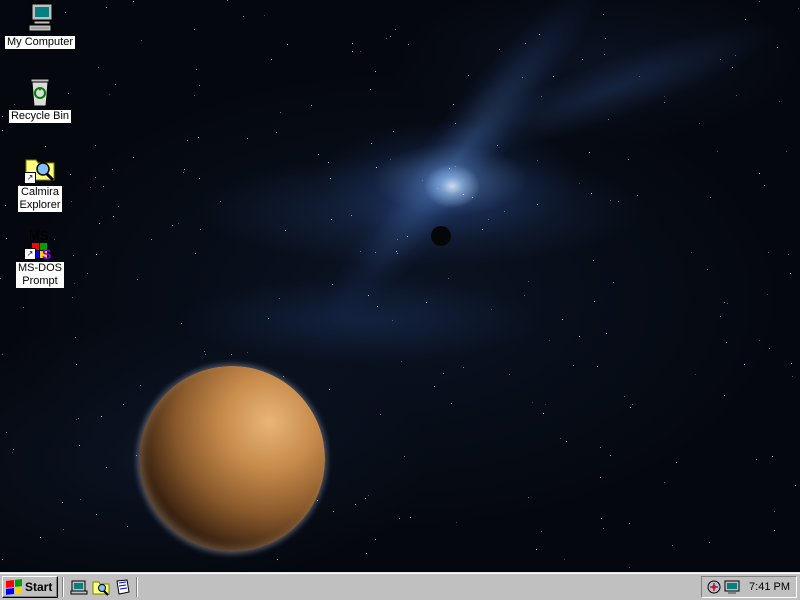 The width and height of the screenshot is (800, 600). What do you see at coordinates (714, 587) in the screenshot?
I see `network-icon` at bounding box center [714, 587].